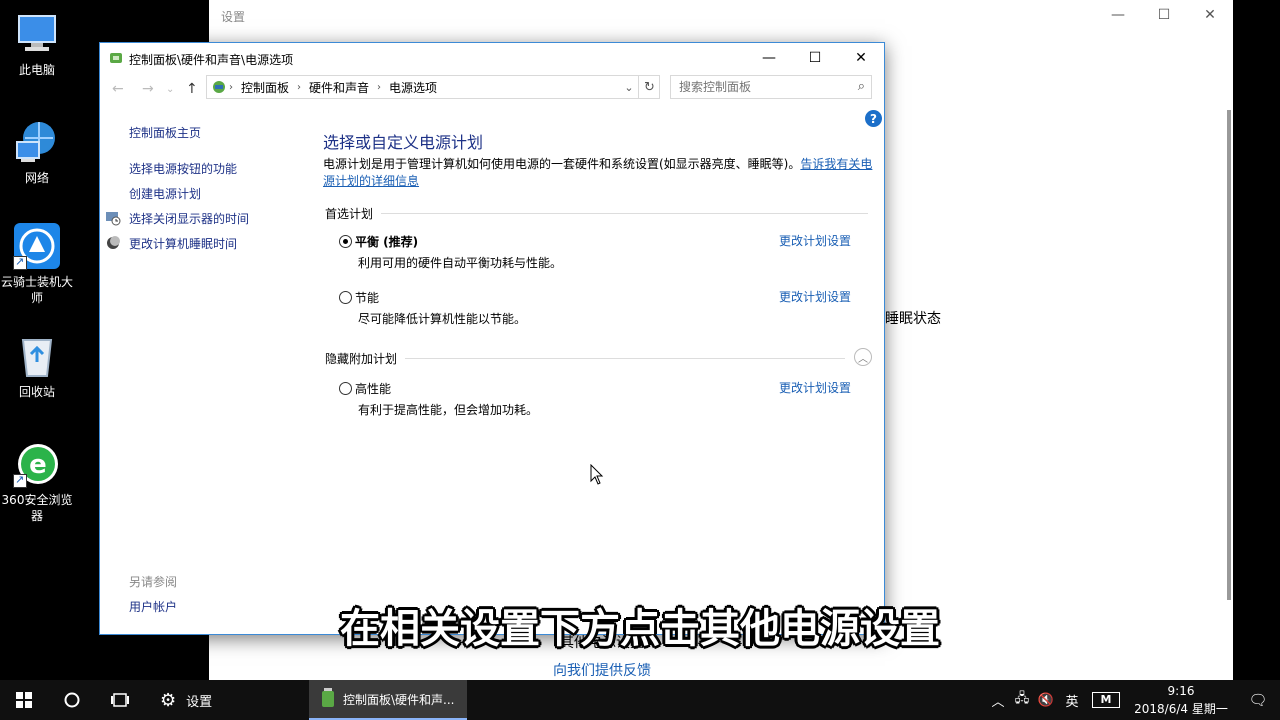  What do you see at coordinates (168, 700) in the screenshot?
I see `gear-icon: ⚙` at bounding box center [168, 700].